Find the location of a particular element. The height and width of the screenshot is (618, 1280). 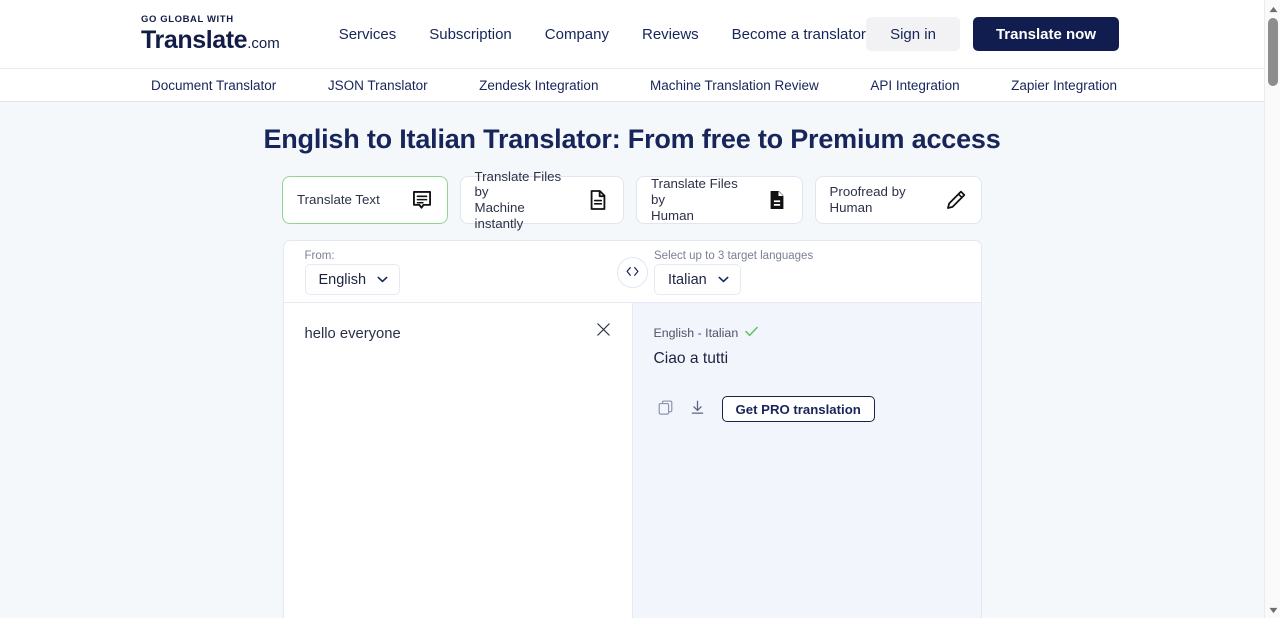

source-caption: From: is located at coordinates (319, 256).